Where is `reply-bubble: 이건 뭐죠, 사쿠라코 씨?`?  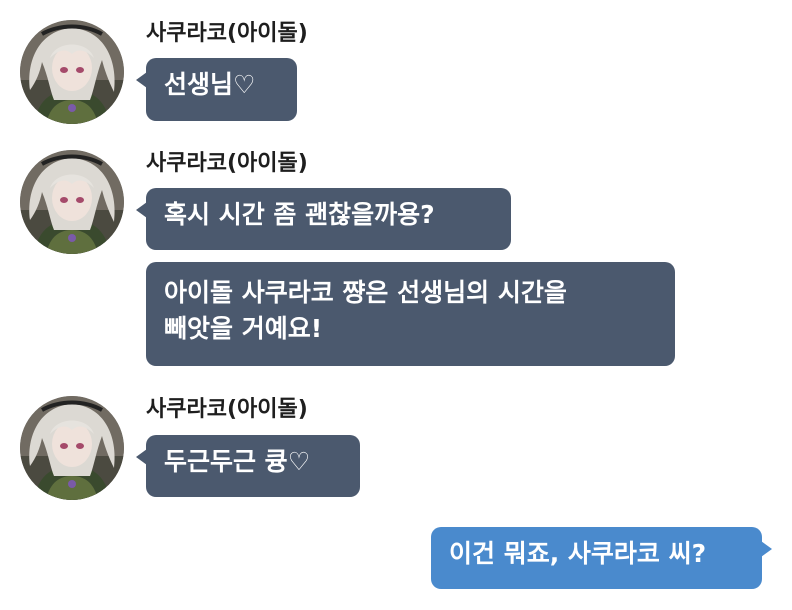
reply-bubble: 이건 뭐죠, 사쿠라코 씨? is located at coordinates (601, 558).